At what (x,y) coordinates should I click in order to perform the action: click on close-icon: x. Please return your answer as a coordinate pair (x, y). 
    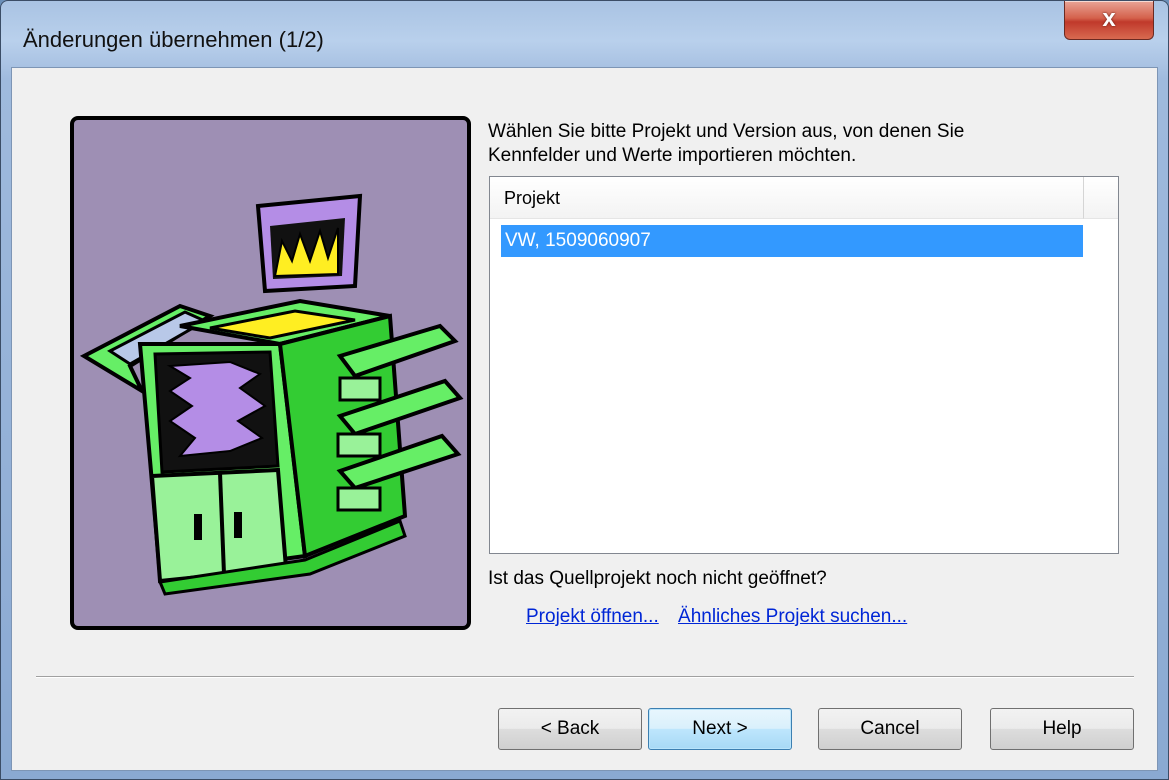
    Looking at the image, I should click on (1109, 18).